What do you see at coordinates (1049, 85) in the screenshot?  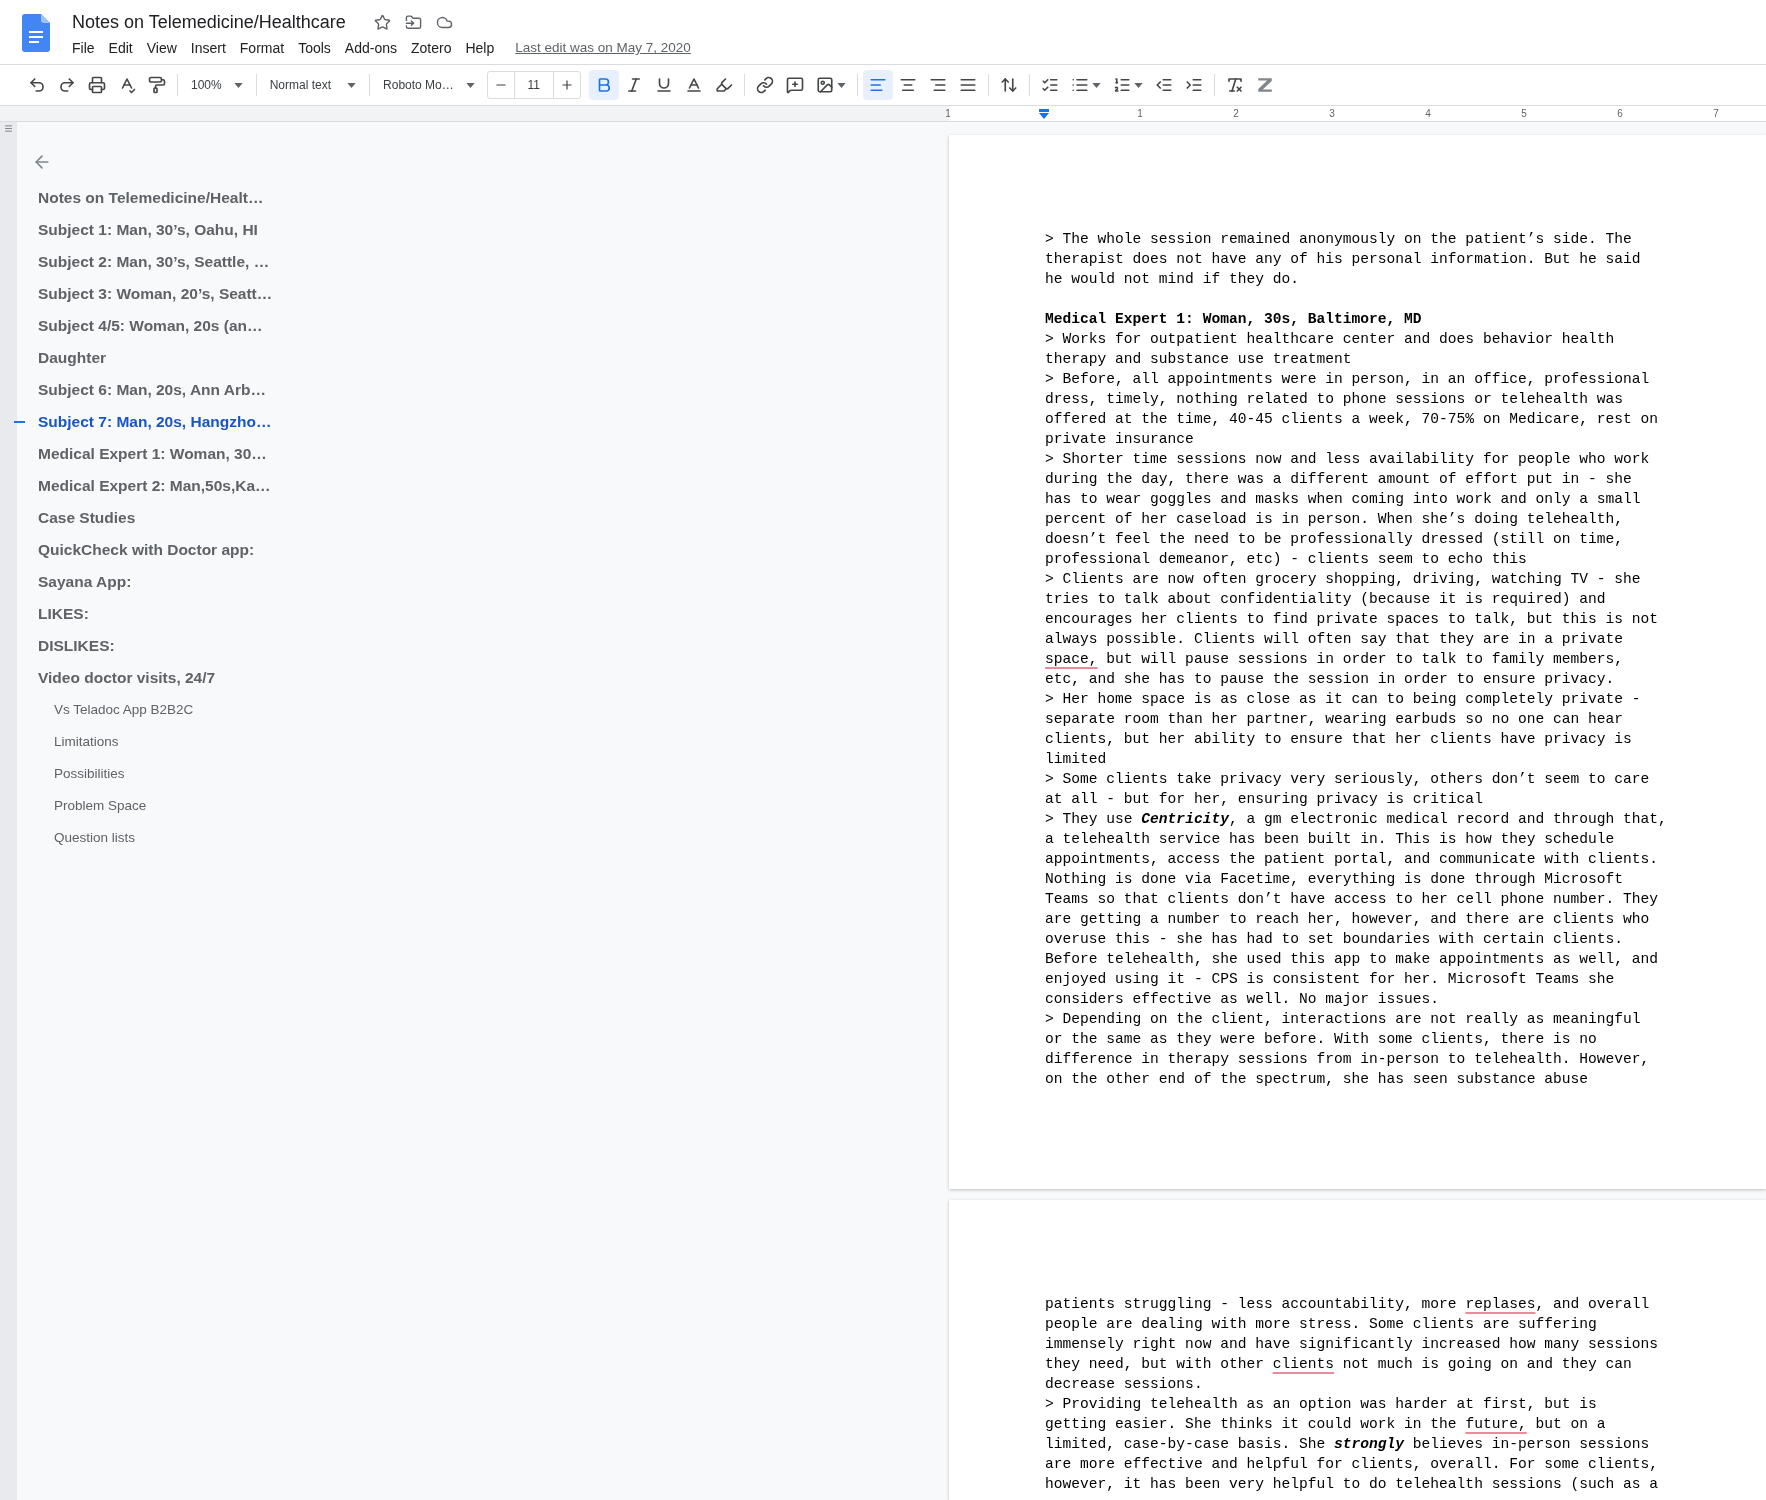 I see `checklist-icon` at bounding box center [1049, 85].